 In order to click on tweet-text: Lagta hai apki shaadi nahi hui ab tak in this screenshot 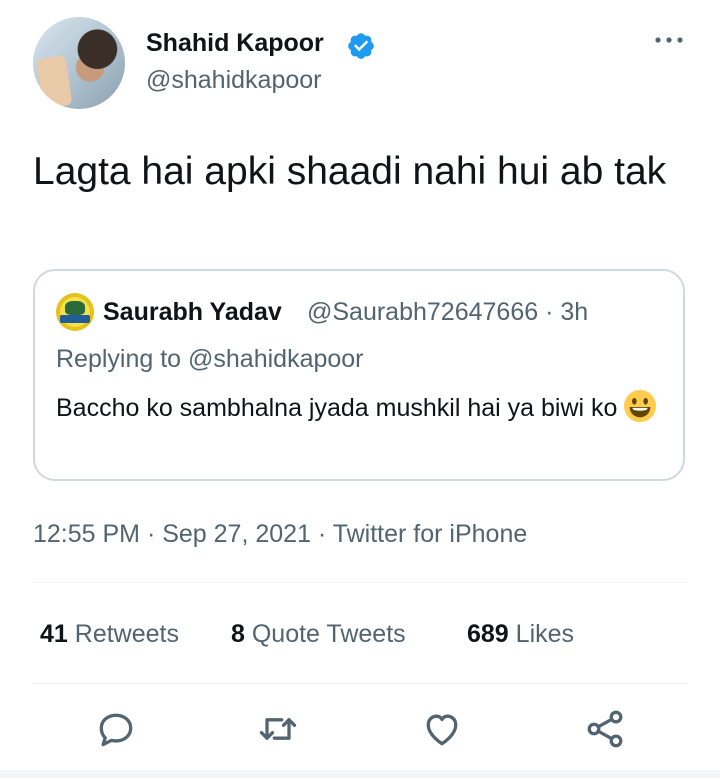, I will do `click(350, 171)`.